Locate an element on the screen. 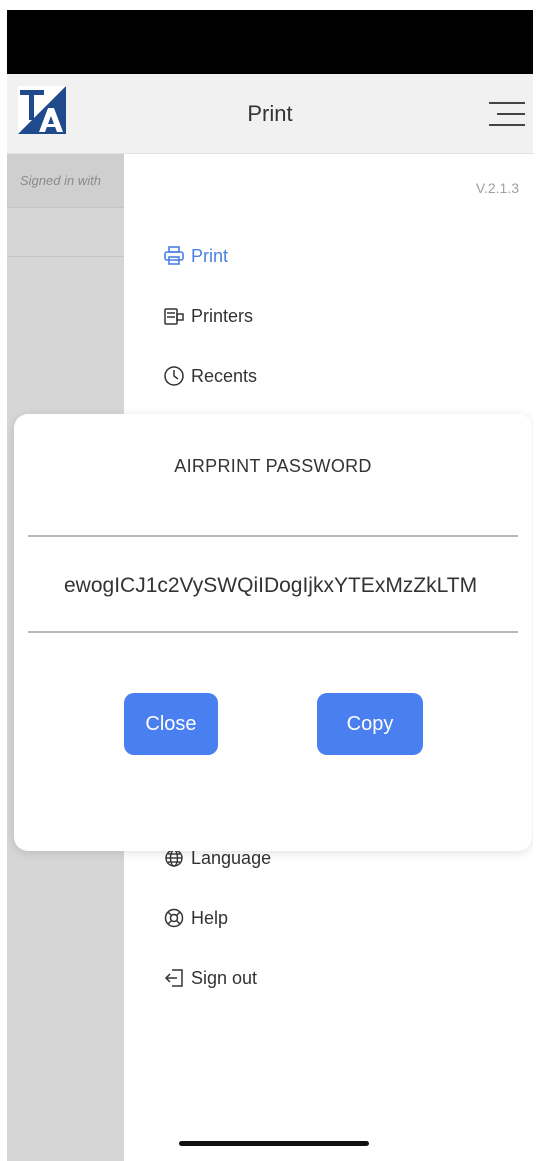 This screenshot has height=1161, width=537. password-value: ewogICJ1c2VySWQiIDogIjkxYTExMzZkLTM is located at coordinates (288, 586).